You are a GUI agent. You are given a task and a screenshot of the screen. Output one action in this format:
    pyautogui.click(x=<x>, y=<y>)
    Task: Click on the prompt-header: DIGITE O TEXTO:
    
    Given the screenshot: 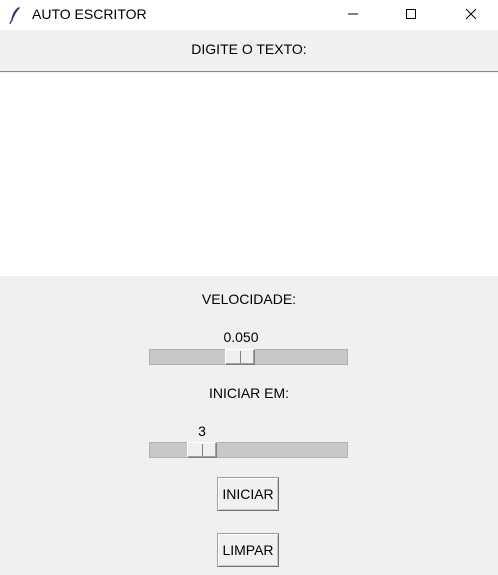 What is the action you would take?
    pyautogui.click(x=249, y=51)
    